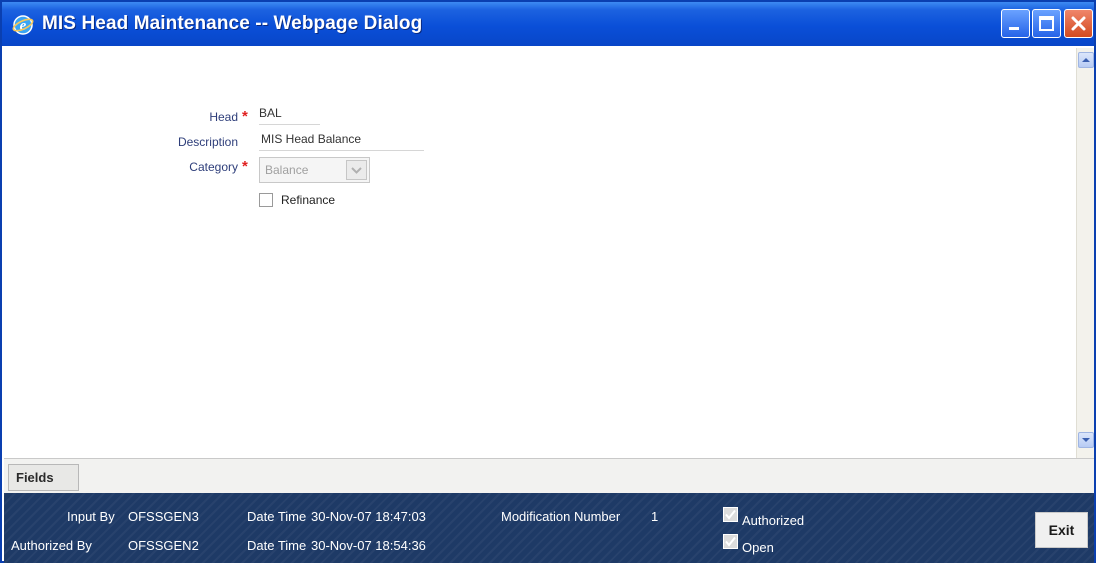 Image resolution: width=1096 pixels, height=563 pixels. I want to click on tab-bar: Fields, so click(549, 475).